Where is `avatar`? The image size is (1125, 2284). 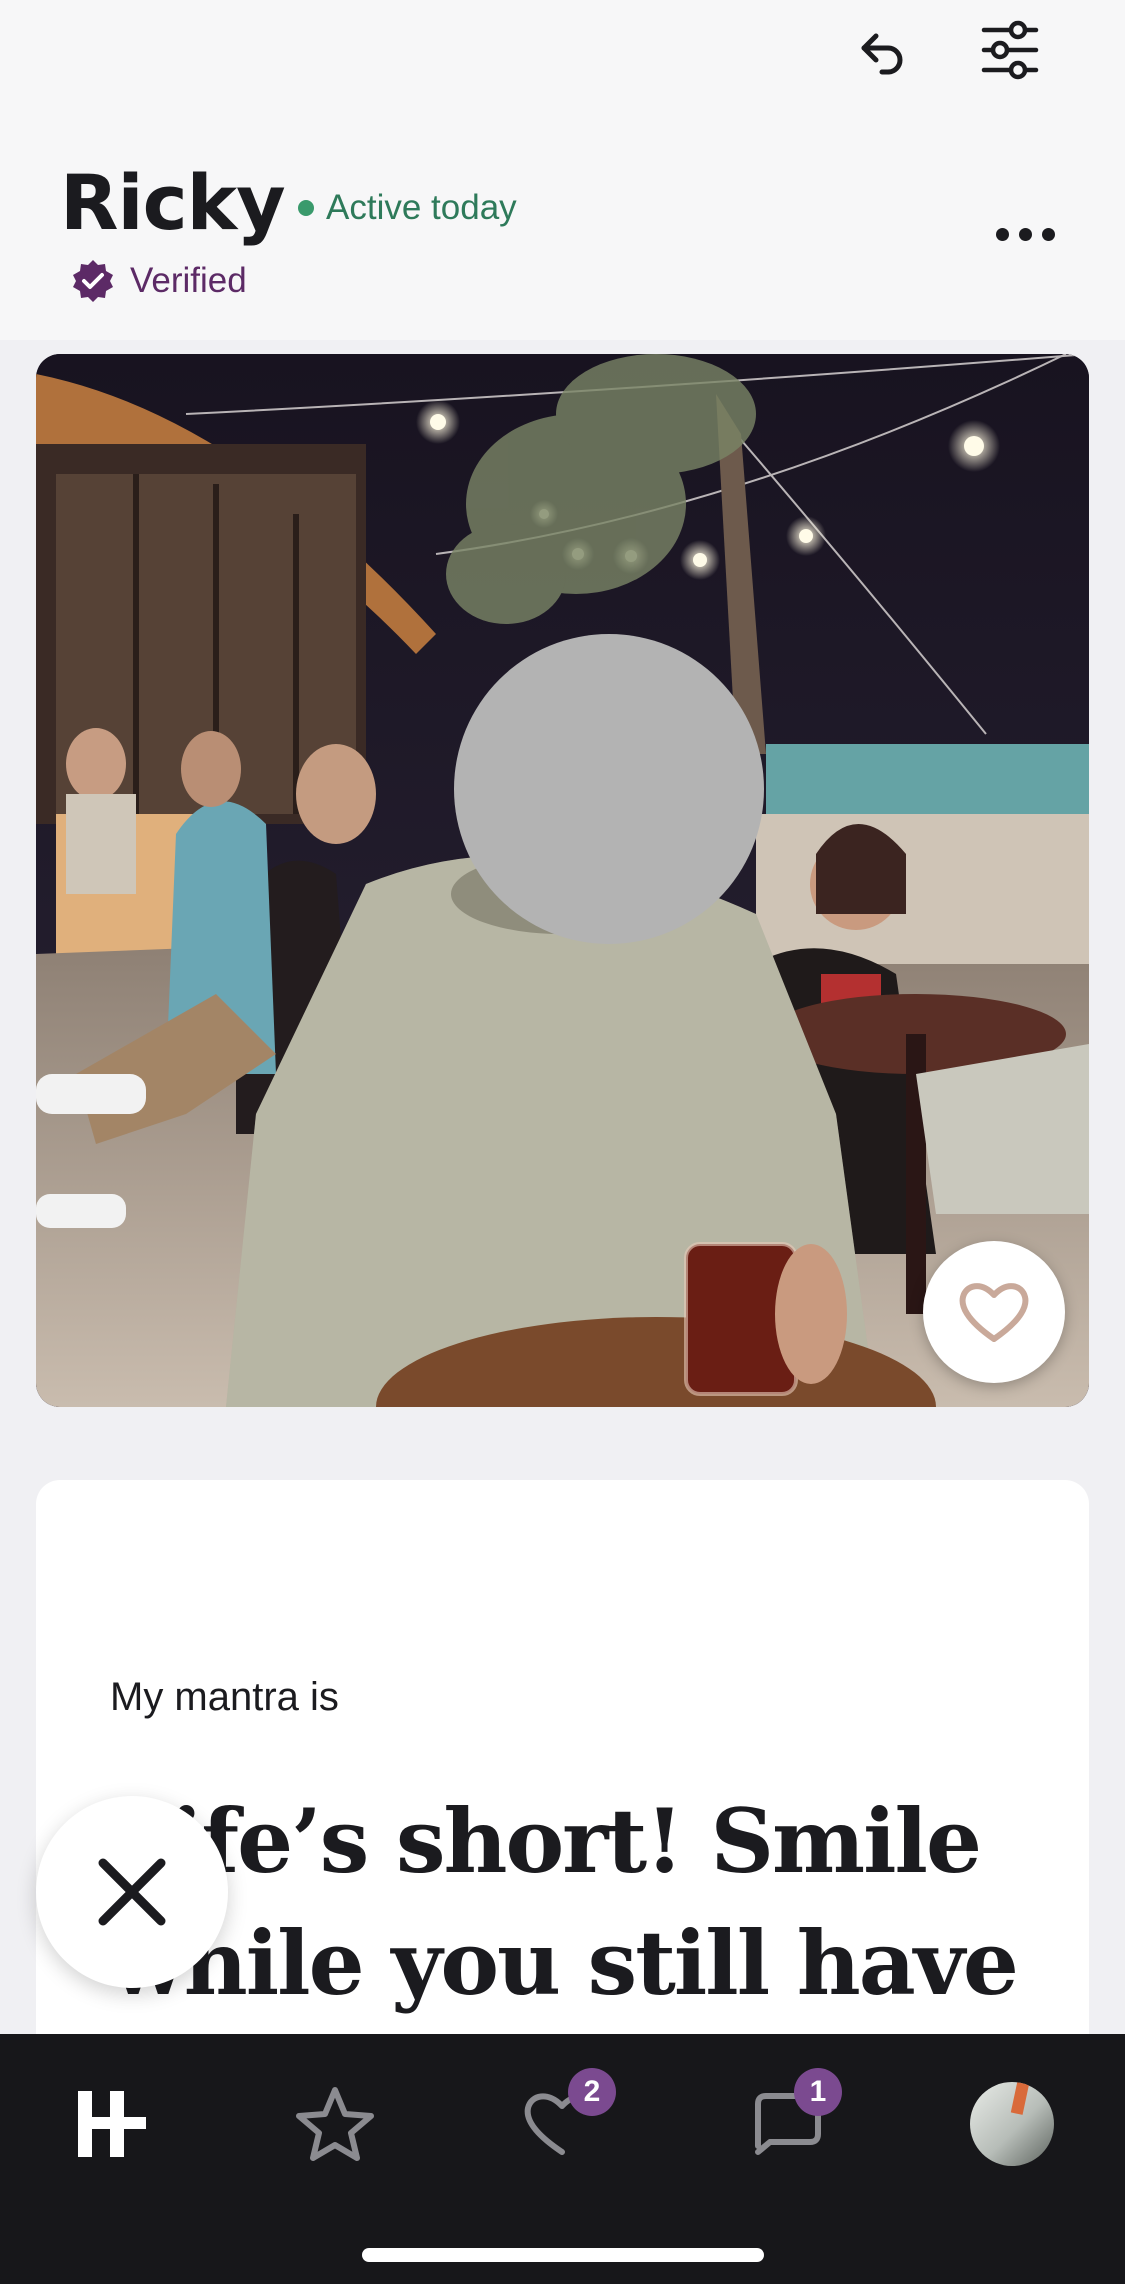 avatar is located at coordinates (1012, 2124).